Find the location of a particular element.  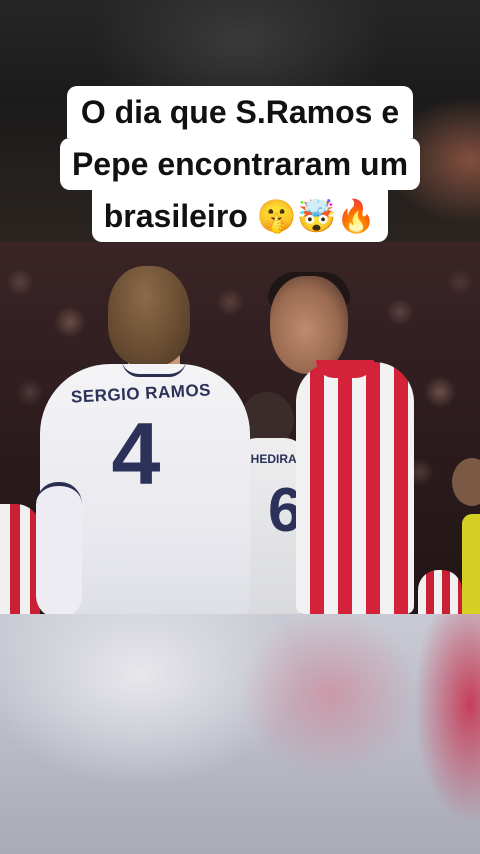

caption-line-1: O dia que S.Ramos e is located at coordinates (240, 112).